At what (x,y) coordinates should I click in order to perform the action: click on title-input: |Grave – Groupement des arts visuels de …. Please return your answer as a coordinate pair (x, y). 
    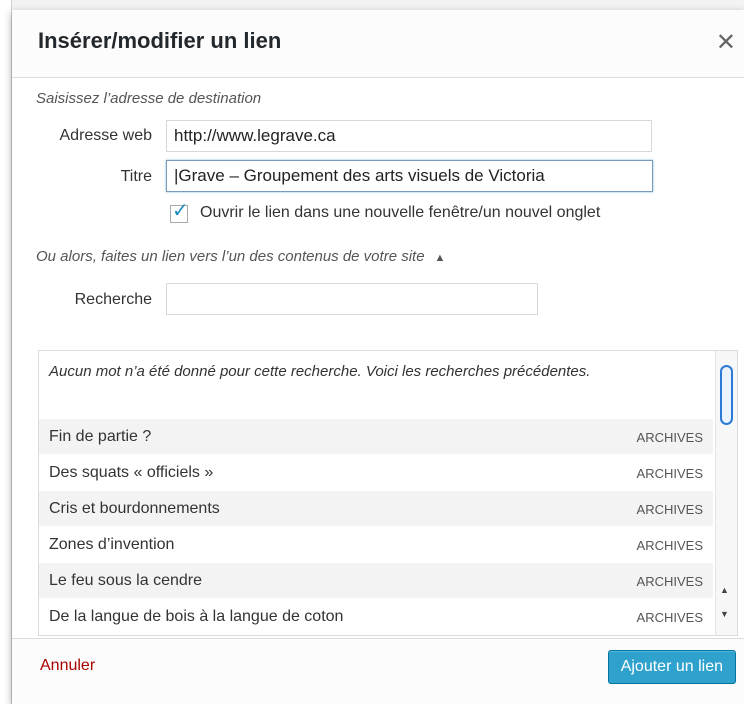
    Looking at the image, I should click on (409, 176).